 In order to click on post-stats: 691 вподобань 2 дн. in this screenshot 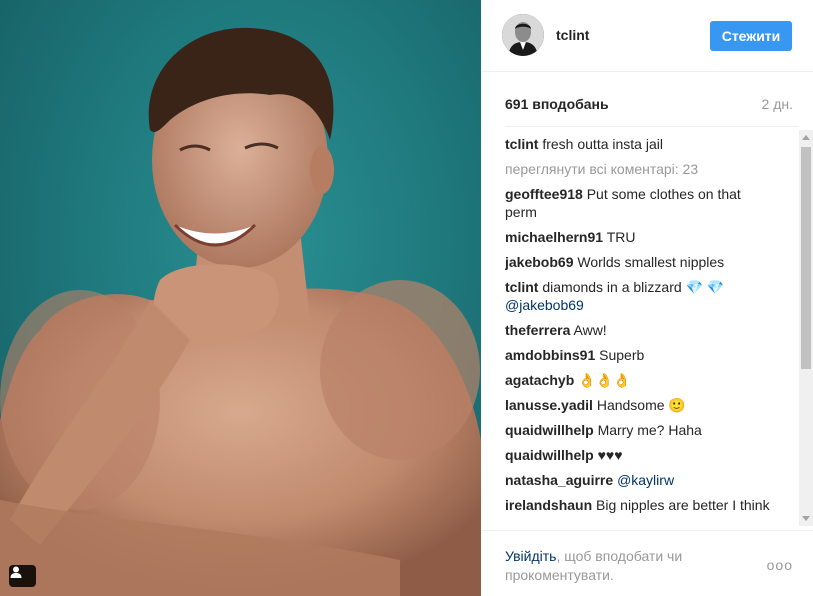, I will do `click(649, 106)`.